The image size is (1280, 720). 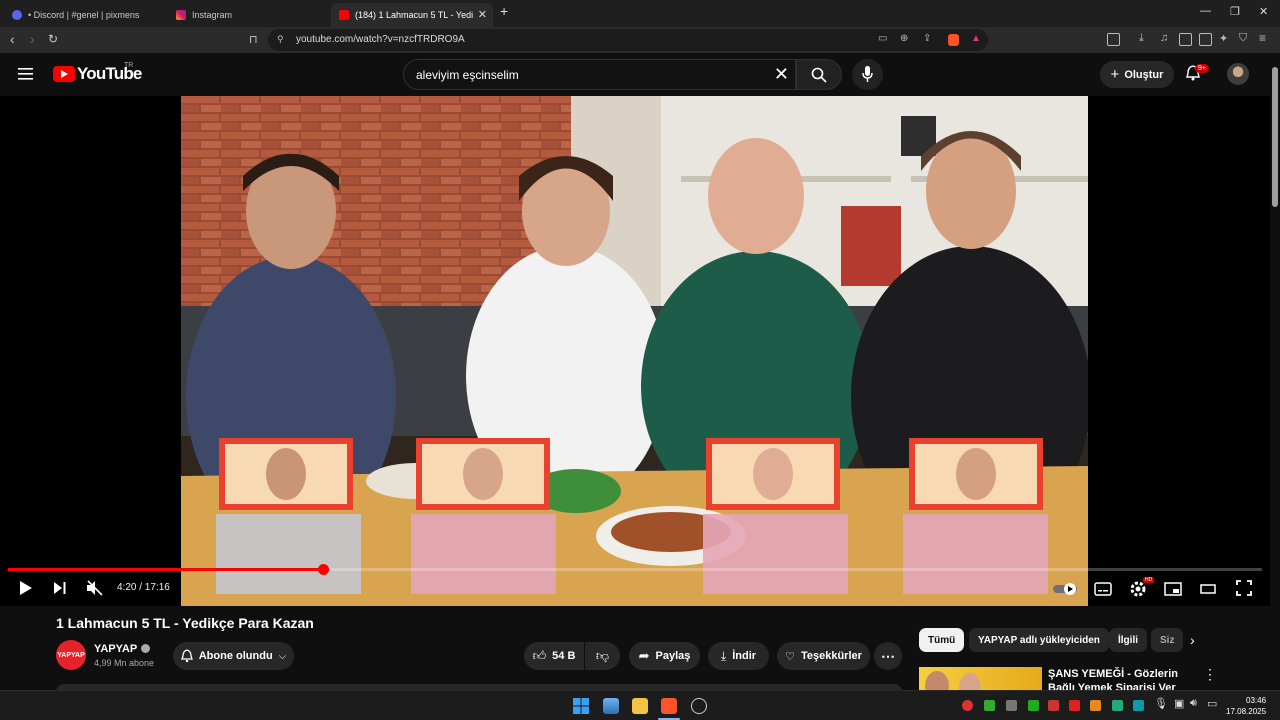 What do you see at coordinates (1210, 674) in the screenshot?
I see `more-vertical-icon: ⋮` at bounding box center [1210, 674].